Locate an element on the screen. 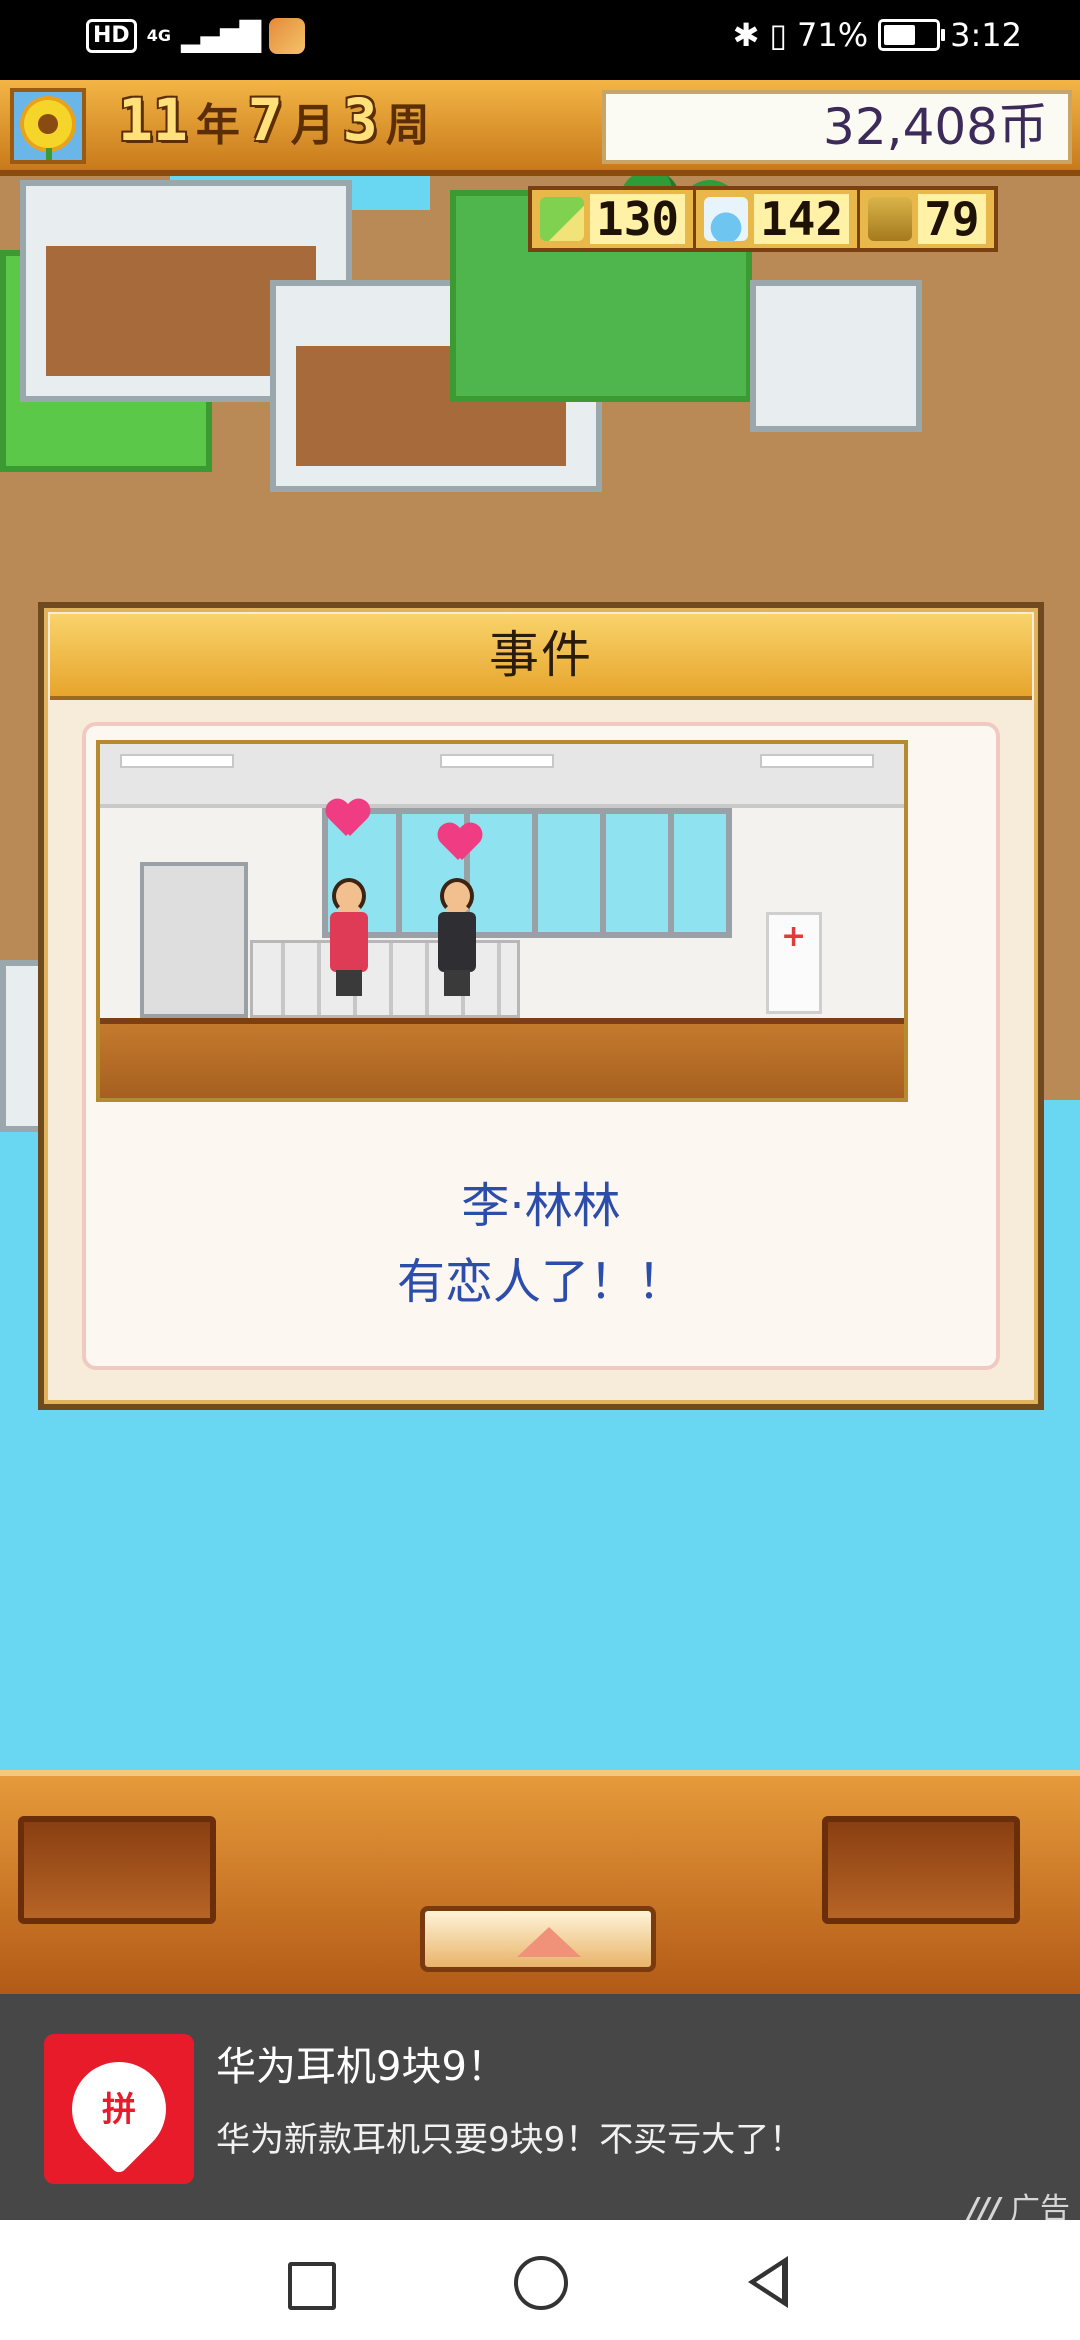 The image size is (1080, 2340). sunflower-icon is located at coordinates (48, 126).